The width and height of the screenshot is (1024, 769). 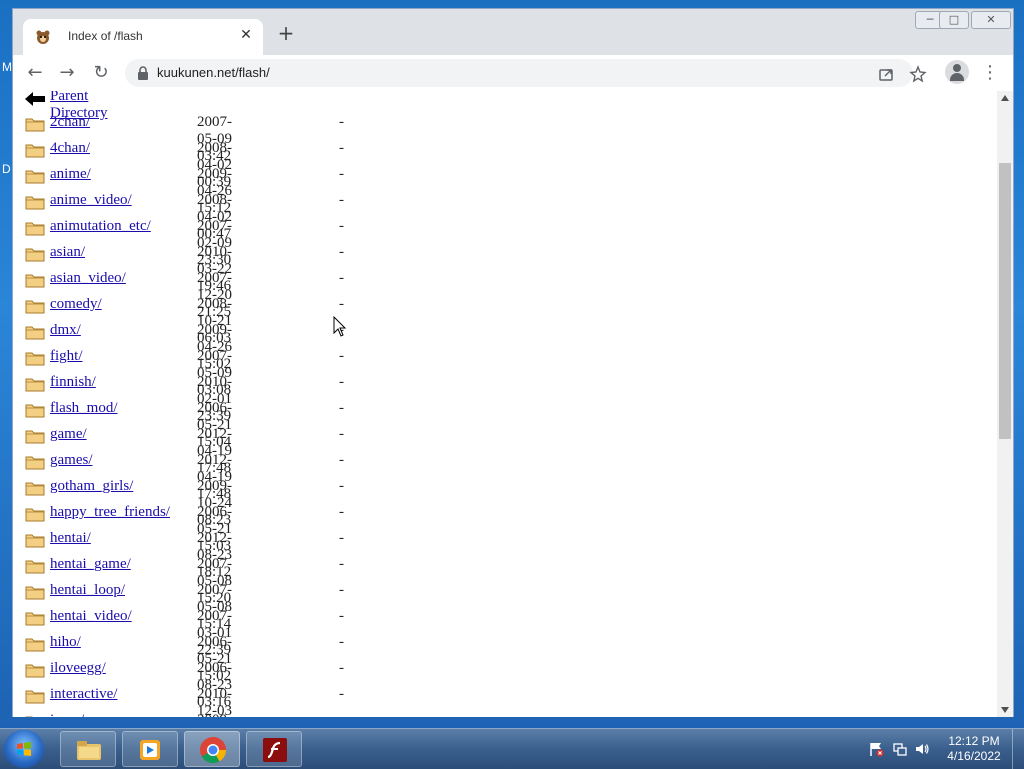 I want to click on directory-link: hiho/, so click(x=65, y=642).